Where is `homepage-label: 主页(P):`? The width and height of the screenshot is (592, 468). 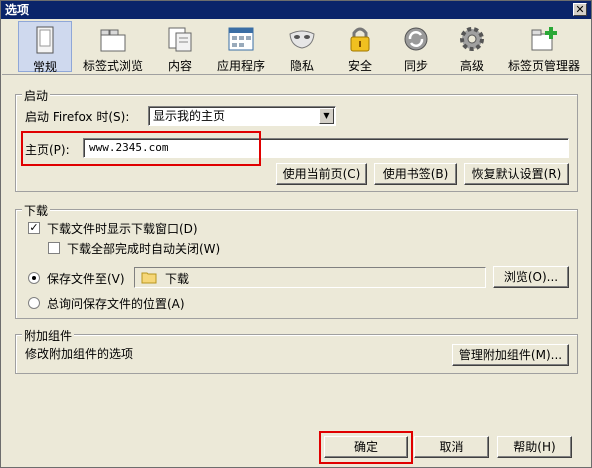 homepage-label: 主页(P): is located at coordinates (47, 150).